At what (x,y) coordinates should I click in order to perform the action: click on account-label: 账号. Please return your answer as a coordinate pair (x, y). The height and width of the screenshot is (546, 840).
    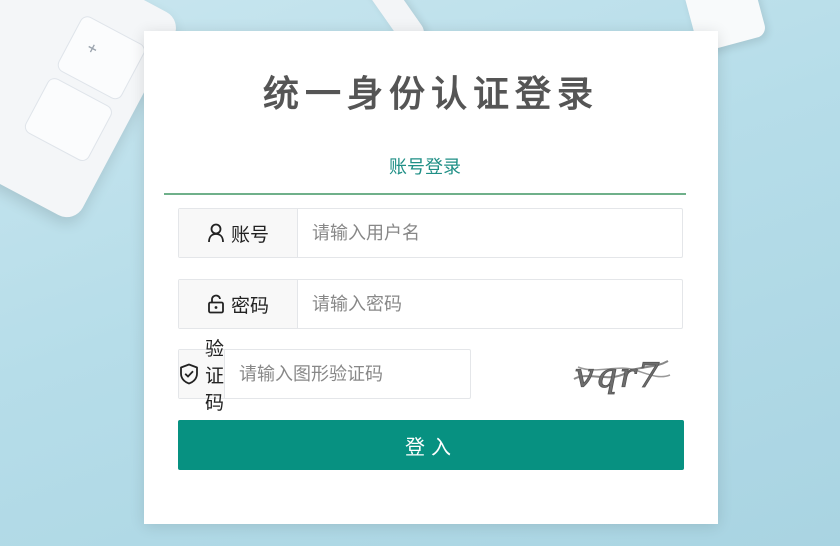
    Looking at the image, I should click on (249, 234).